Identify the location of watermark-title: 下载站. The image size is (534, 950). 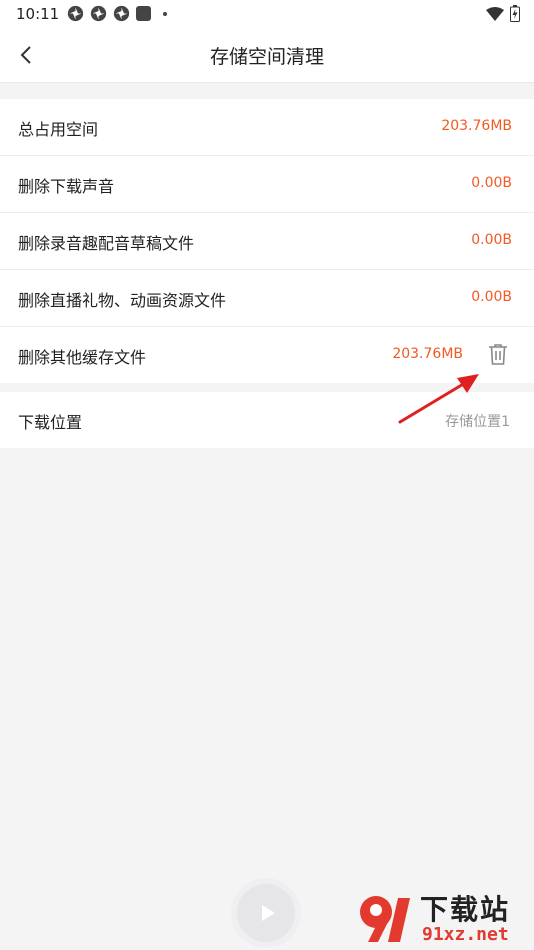
(465, 909).